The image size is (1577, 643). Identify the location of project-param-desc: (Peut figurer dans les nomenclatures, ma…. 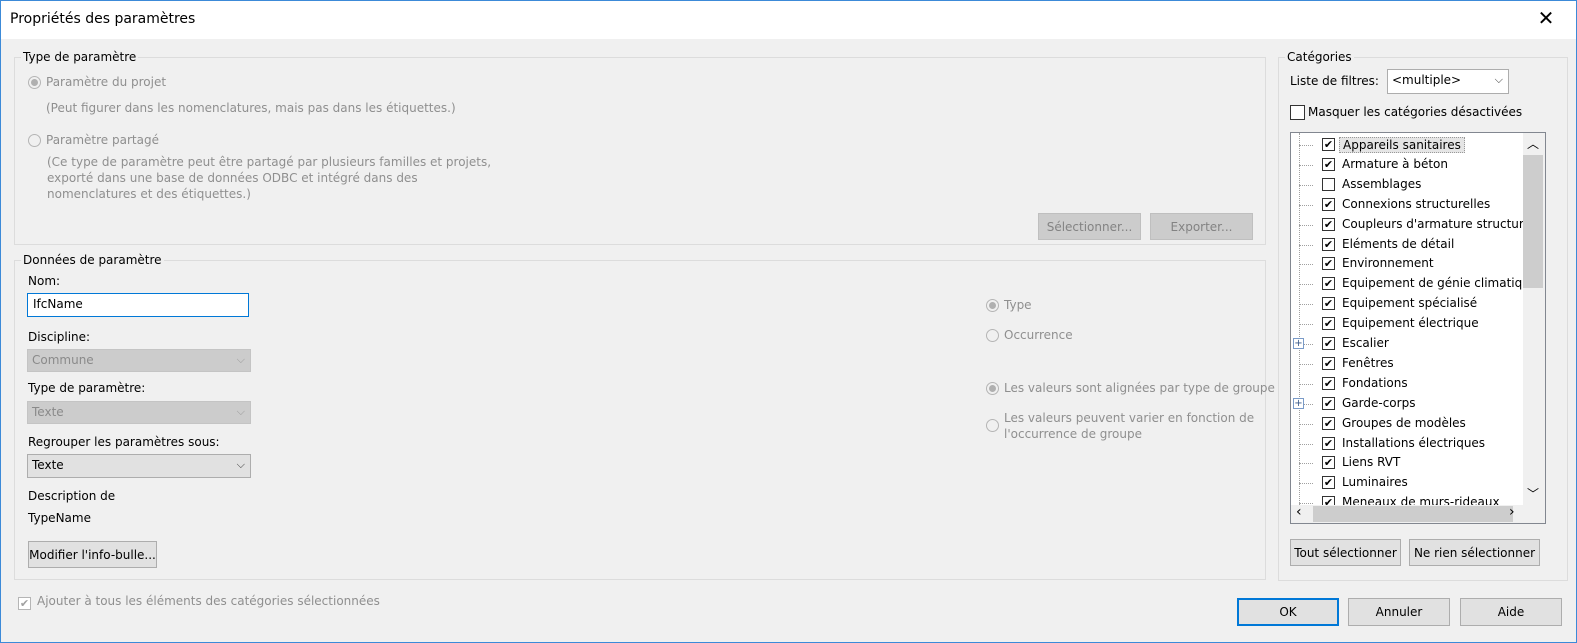
(251, 108).